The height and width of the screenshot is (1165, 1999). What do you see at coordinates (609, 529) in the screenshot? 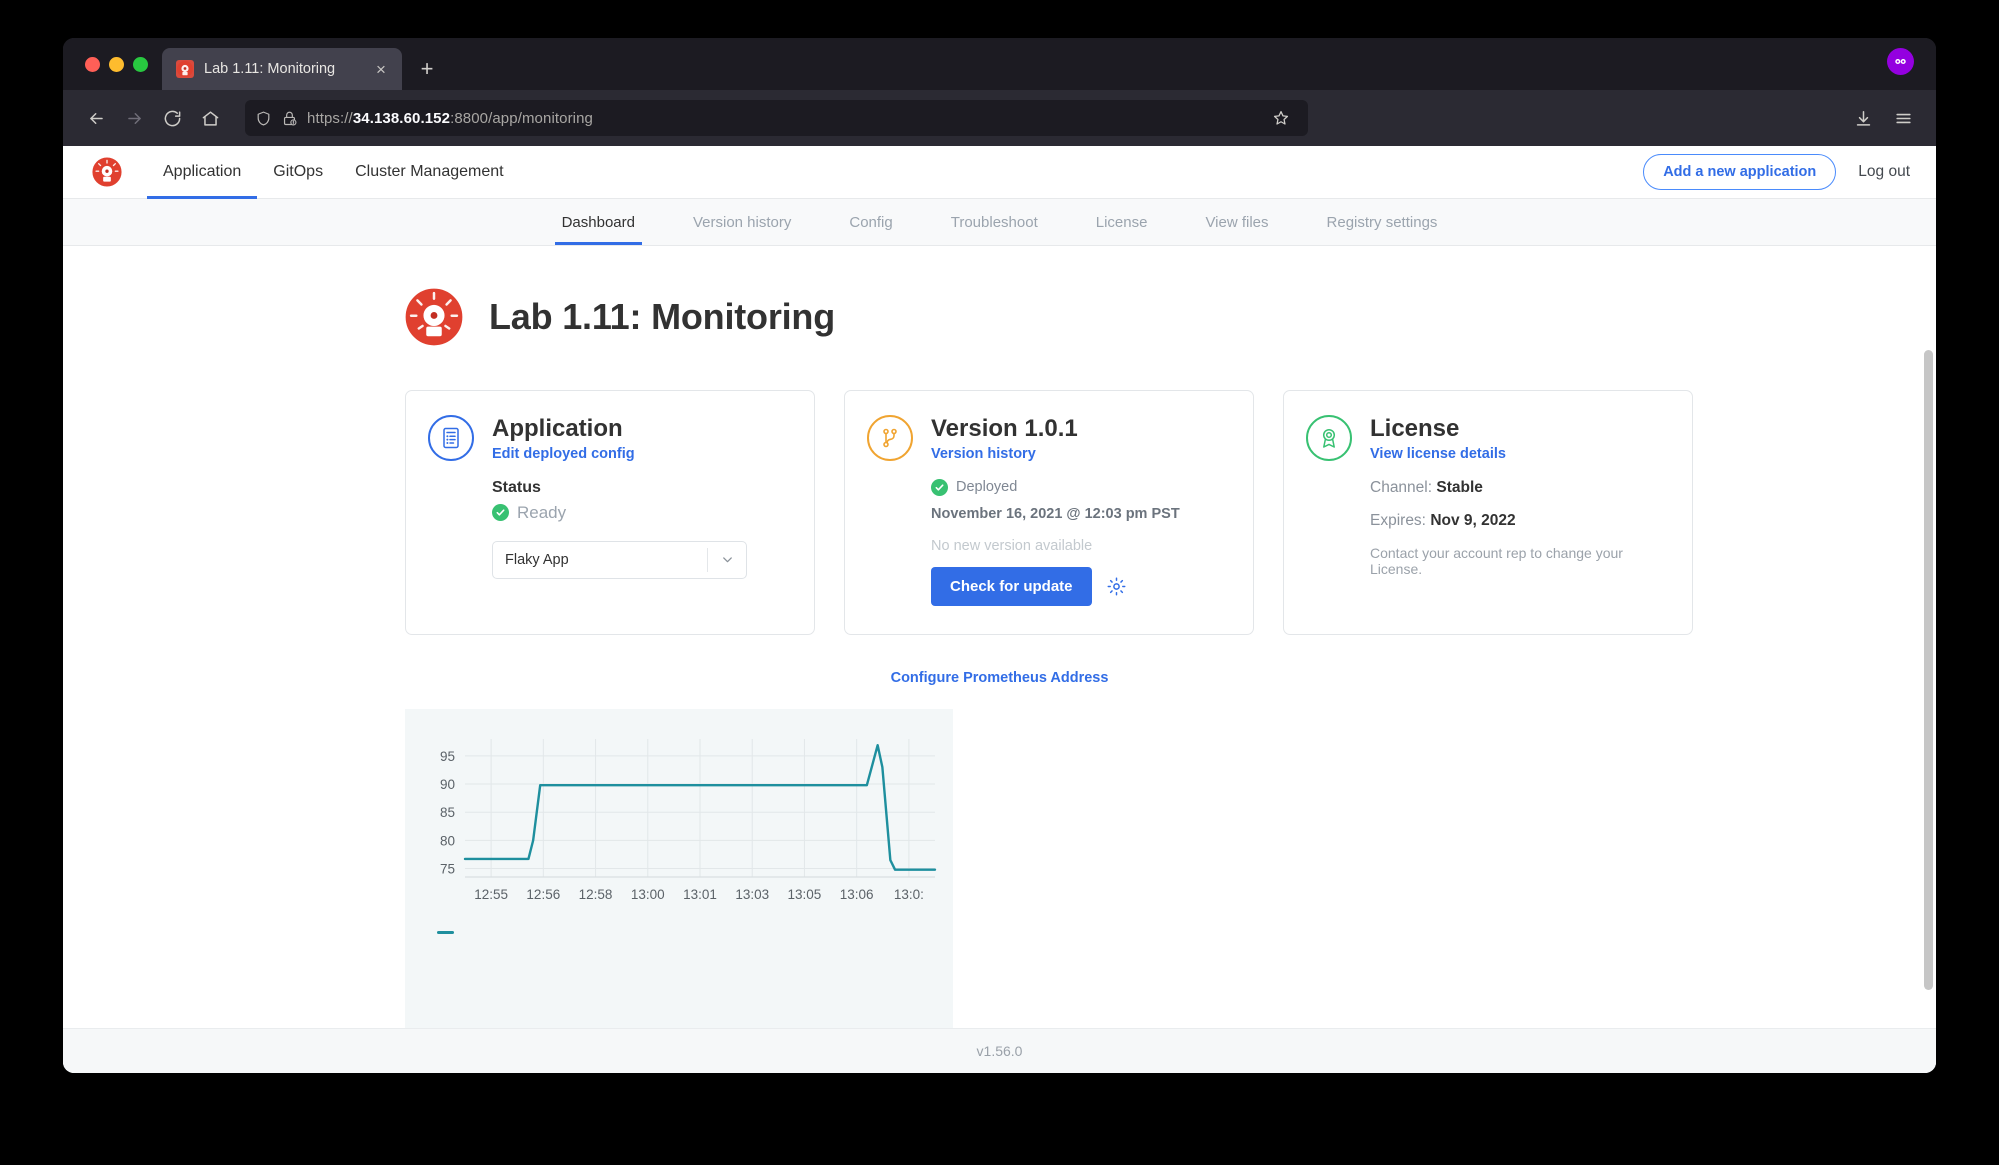
I see `application-card-body: Status Ready Flaky App` at bounding box center [609, 529].